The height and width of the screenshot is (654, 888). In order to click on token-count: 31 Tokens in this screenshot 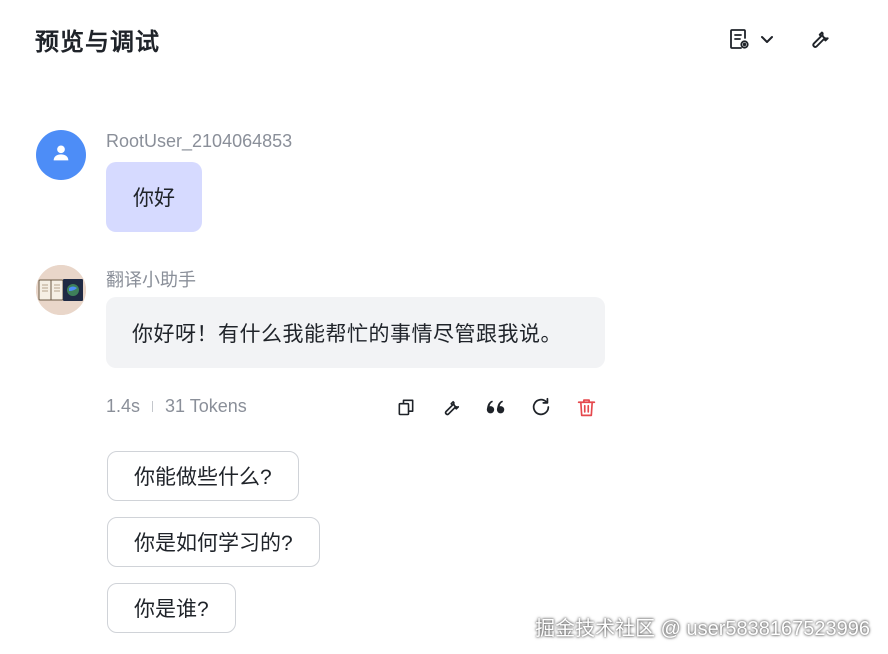, I will do `click(206, 406)`.